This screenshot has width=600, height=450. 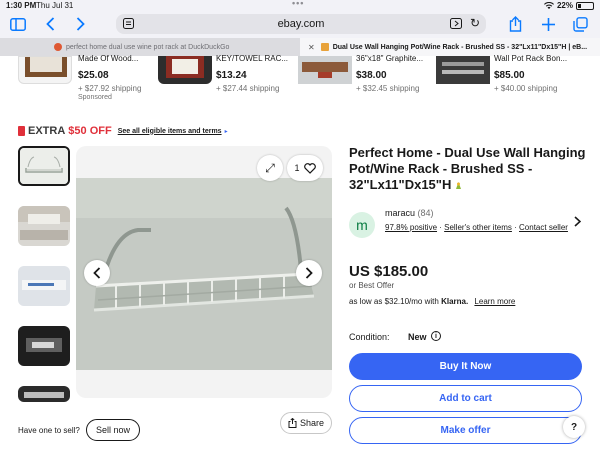 What do you see at coordinates (47, 131) in the screenshot?
I see `promo-prefix: EXTRA` at bounding box center [47, 131].